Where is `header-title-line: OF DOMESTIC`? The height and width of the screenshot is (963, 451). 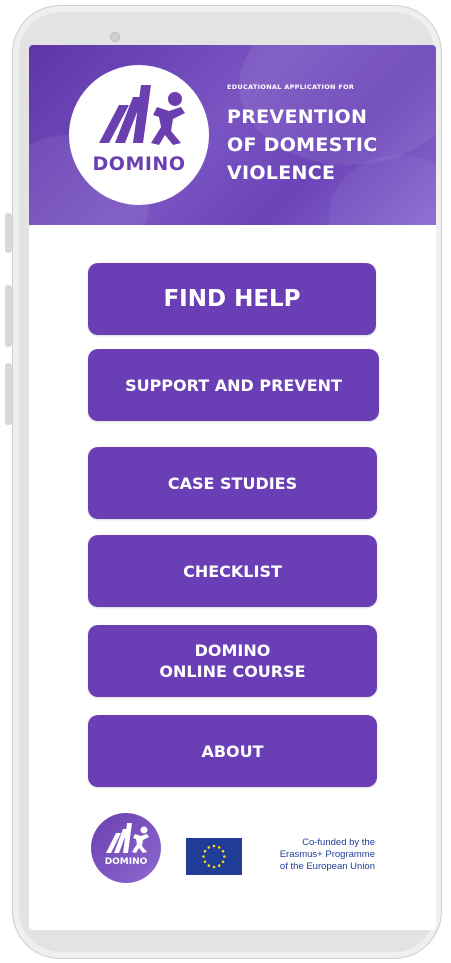 header-title-line: OF DOMESTIC is located at coordinates (302, 145).